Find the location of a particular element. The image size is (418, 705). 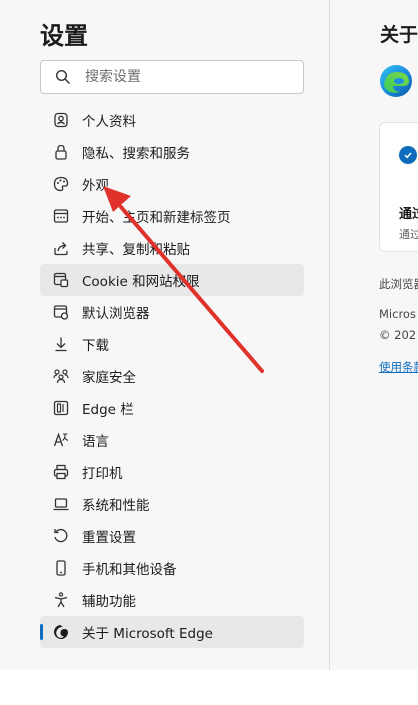

card-title: 通过 is located at coordinates (408, 214).